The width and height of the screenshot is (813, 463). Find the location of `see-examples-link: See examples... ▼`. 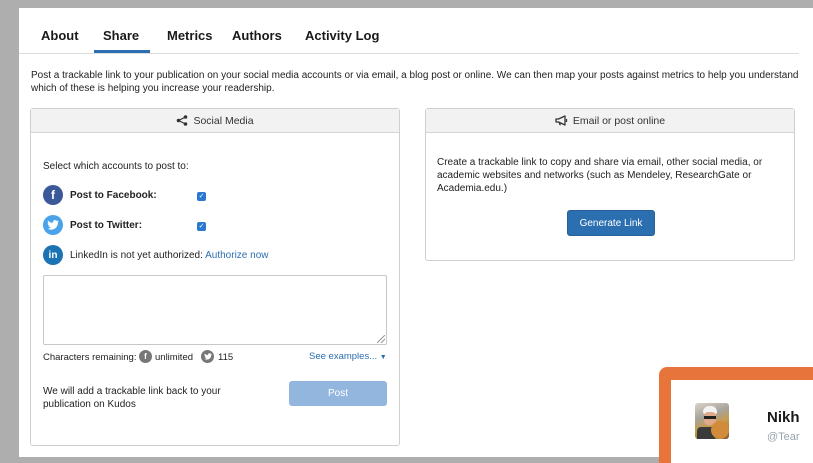

see-examples-link: See examples... ▼ is located at coordinates (348, 356).